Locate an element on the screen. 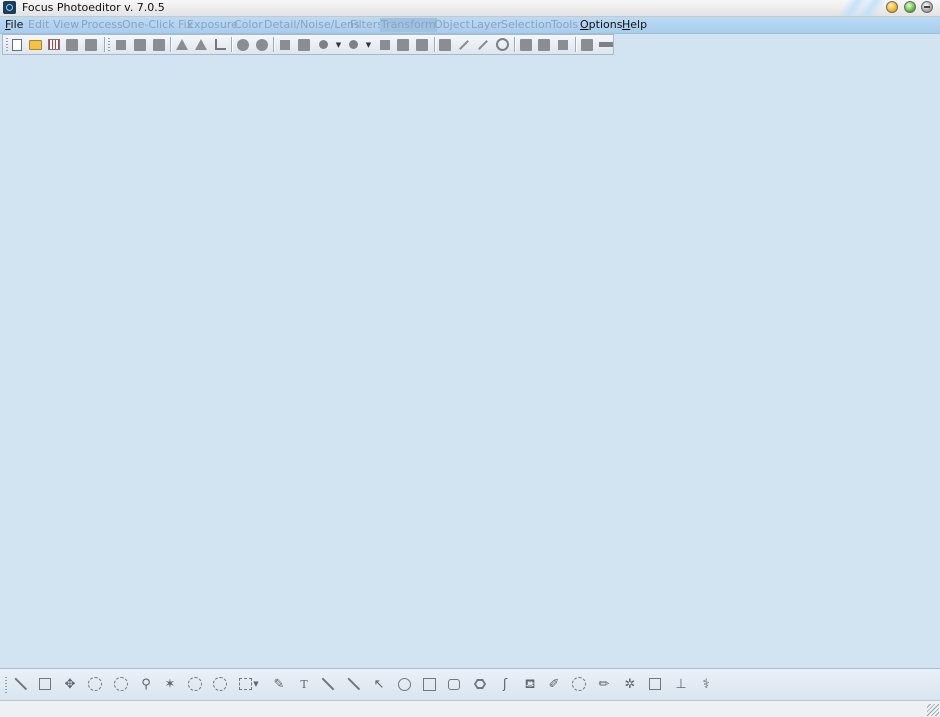 The height and width of the screenshot is (717, 940). maximize-button is located at coordinates (910, 7).